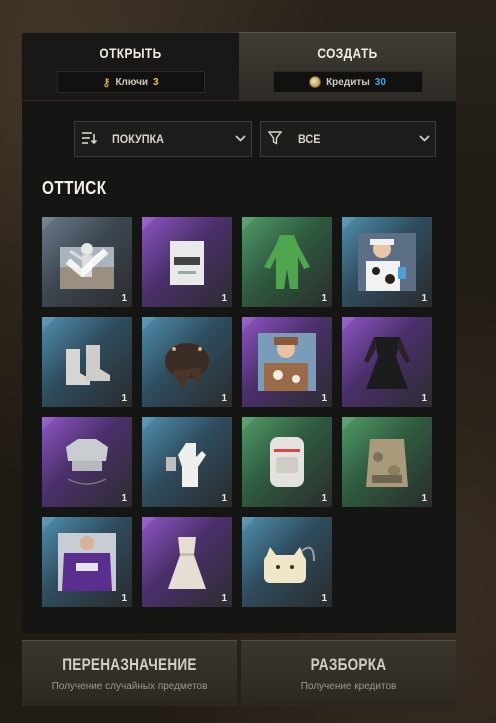 The height and width of the screenshot is (723, 496). Describe the element at coordinates (88, 365) in the screenshot. I see `white-boots-icon` at that location.